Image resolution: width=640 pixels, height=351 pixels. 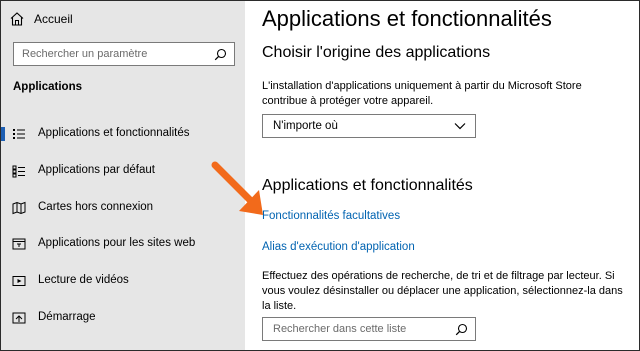 I want to click on select-value: N'importe où, so click(x=305, y=126).